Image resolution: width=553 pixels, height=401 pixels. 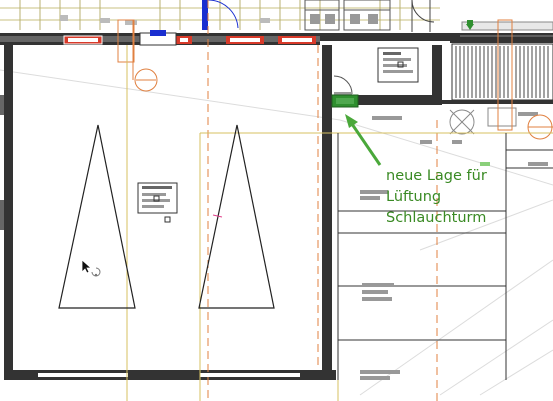 What do you see at coordinates (436, 176) in the screenshot?
I see `annotation-line-1: neue Lage für` at bounding box center [436, 176].